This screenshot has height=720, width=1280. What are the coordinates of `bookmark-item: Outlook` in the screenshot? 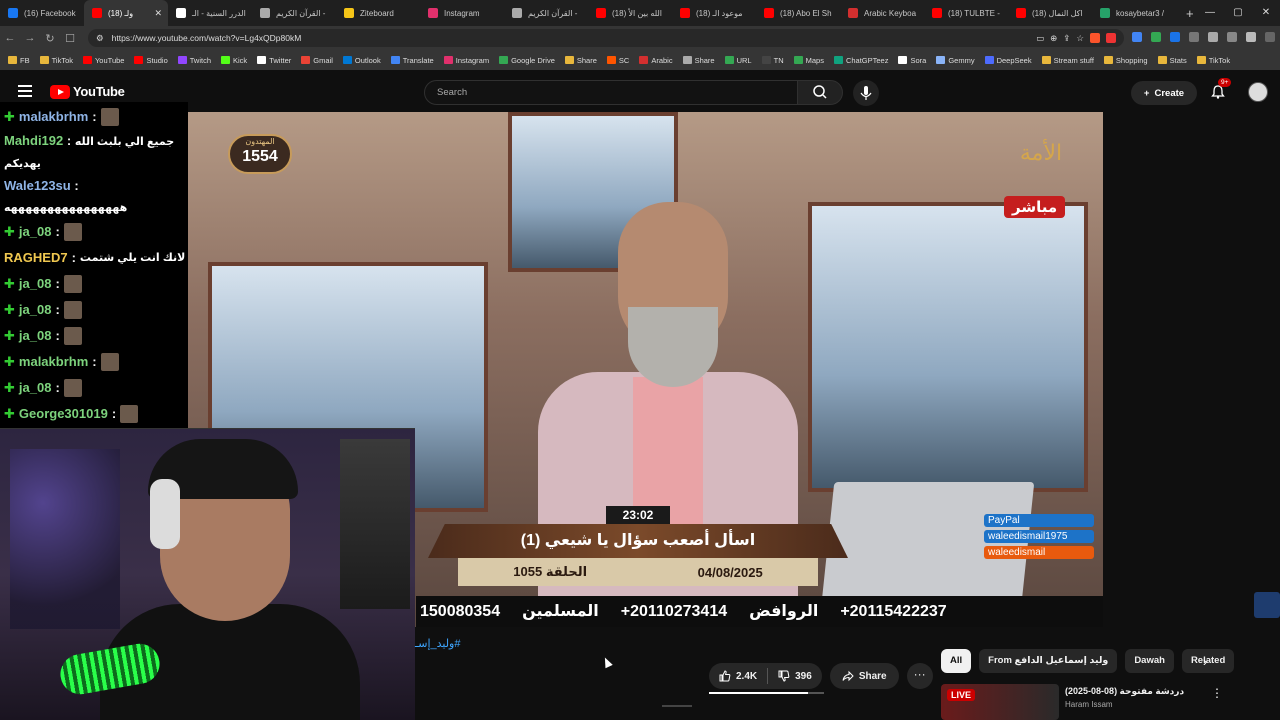 It's located at (361, 60).